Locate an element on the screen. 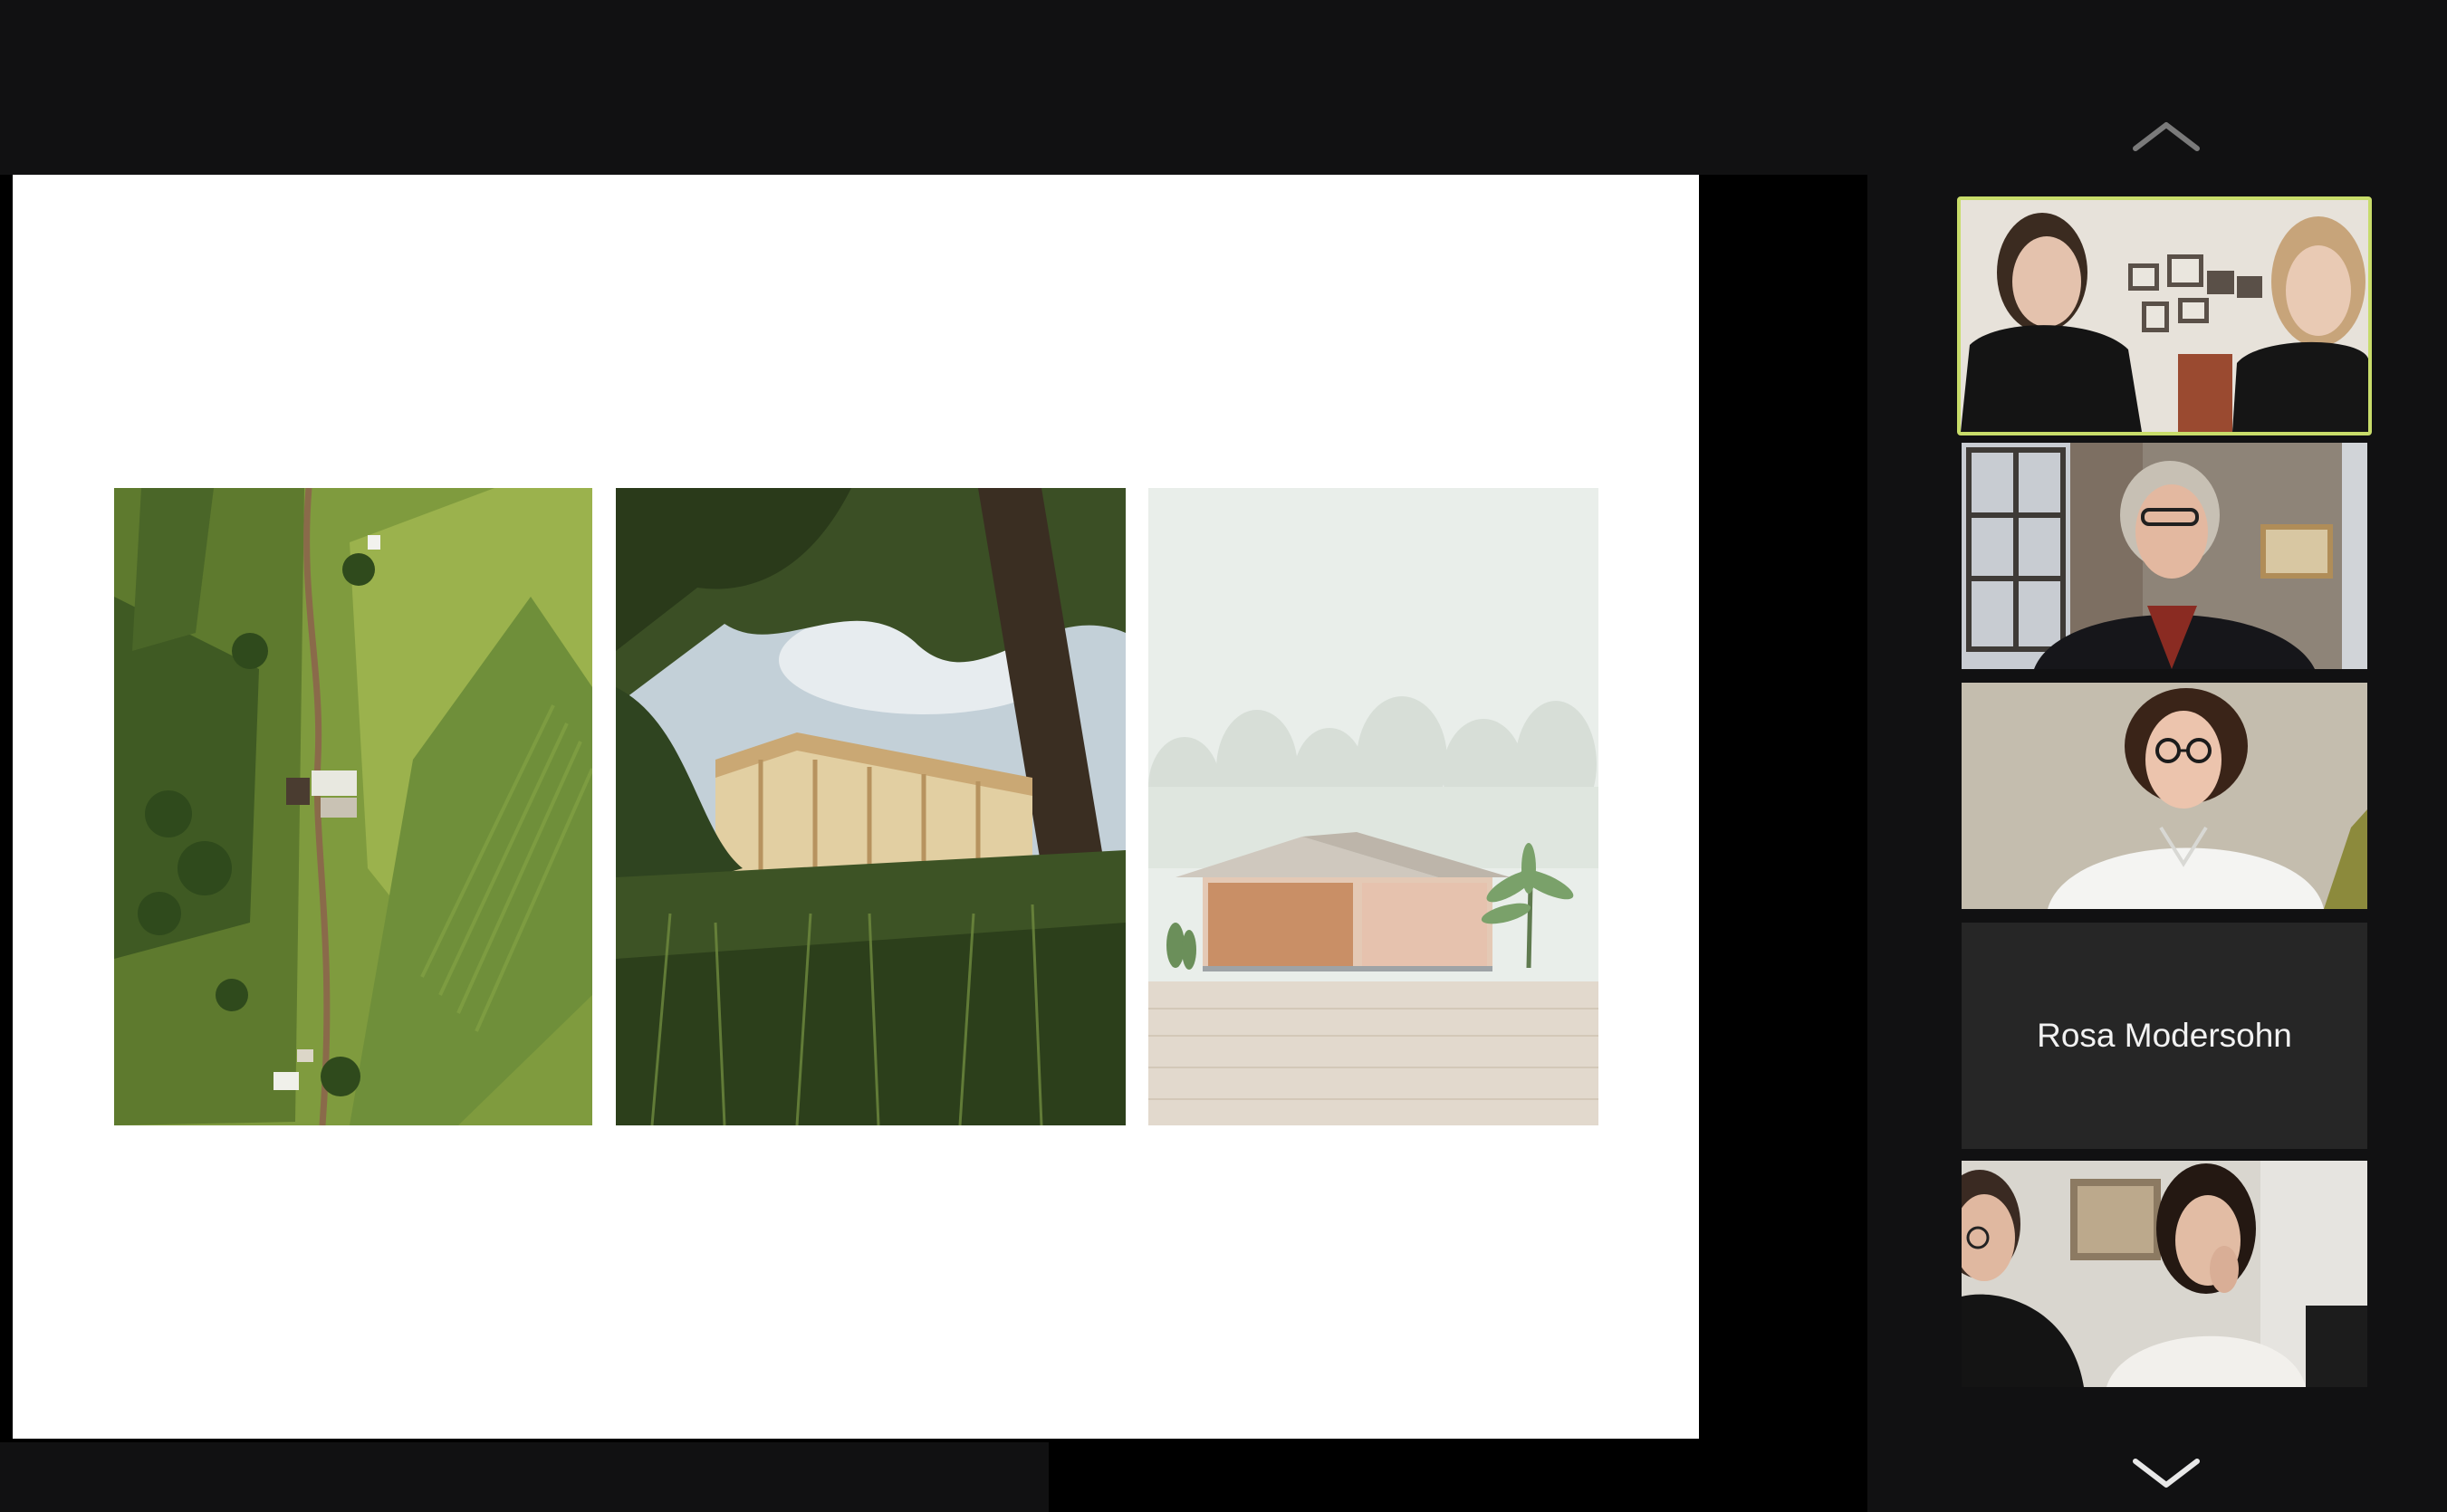  participant-video-tile-active is located at coordinates (2164, 315).